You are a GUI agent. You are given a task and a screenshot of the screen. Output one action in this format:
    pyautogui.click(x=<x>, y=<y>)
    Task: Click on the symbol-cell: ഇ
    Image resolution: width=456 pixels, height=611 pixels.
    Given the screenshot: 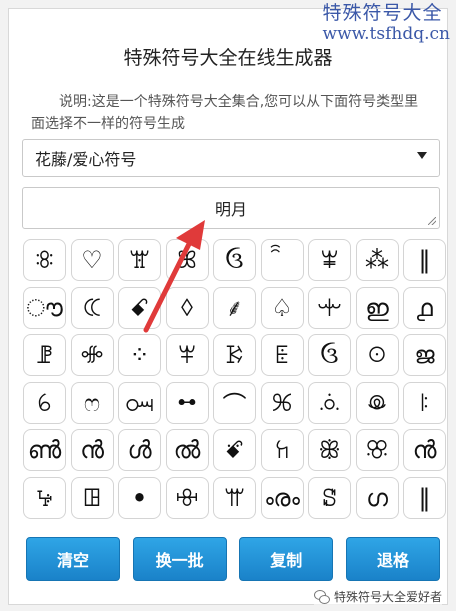 What is the action you would take?
    pyautogui.click(x=377, y=307)
    